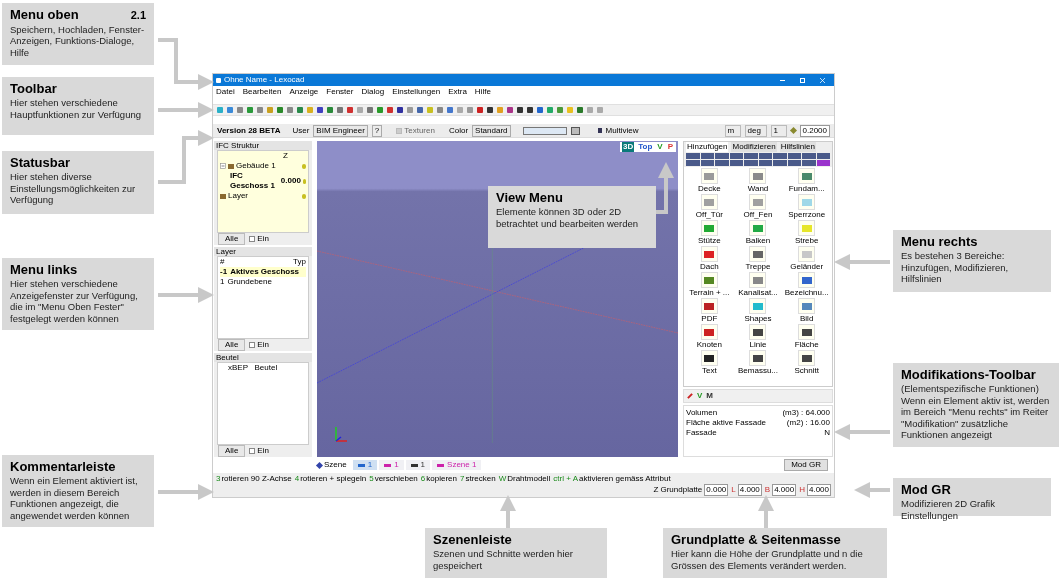  I want to click on maximize-icon, so click(802, 80).